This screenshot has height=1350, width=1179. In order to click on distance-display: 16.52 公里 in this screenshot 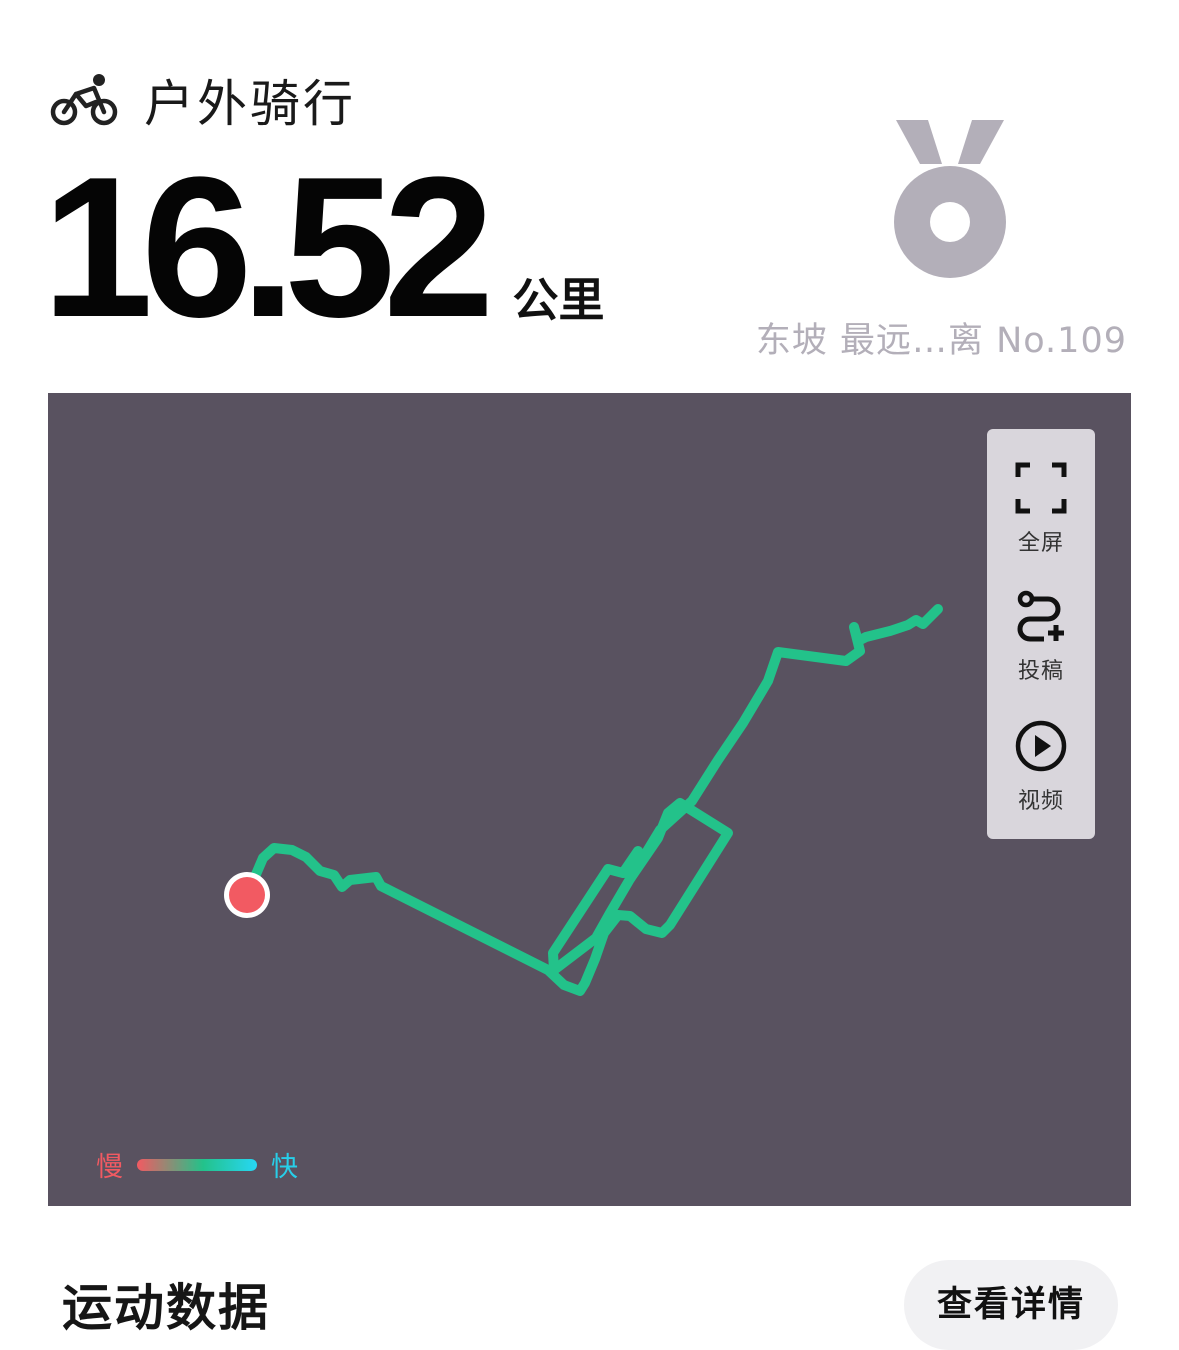, I will do `click(323, 248)`.